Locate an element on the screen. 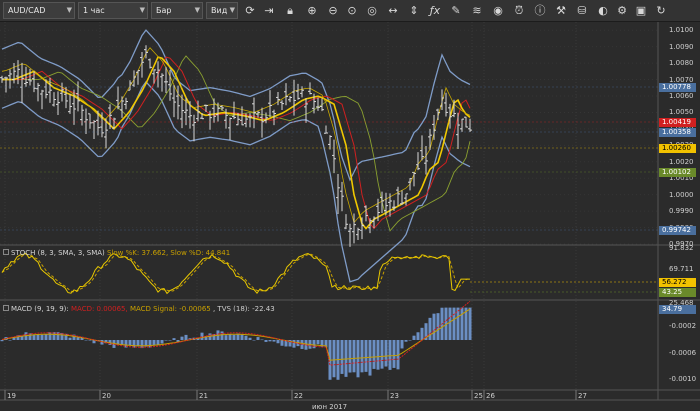 This screenshot has height=411, width=700. macd-tvs-label: , TVS (18): -22.43 is located at coordinates (243, 309).